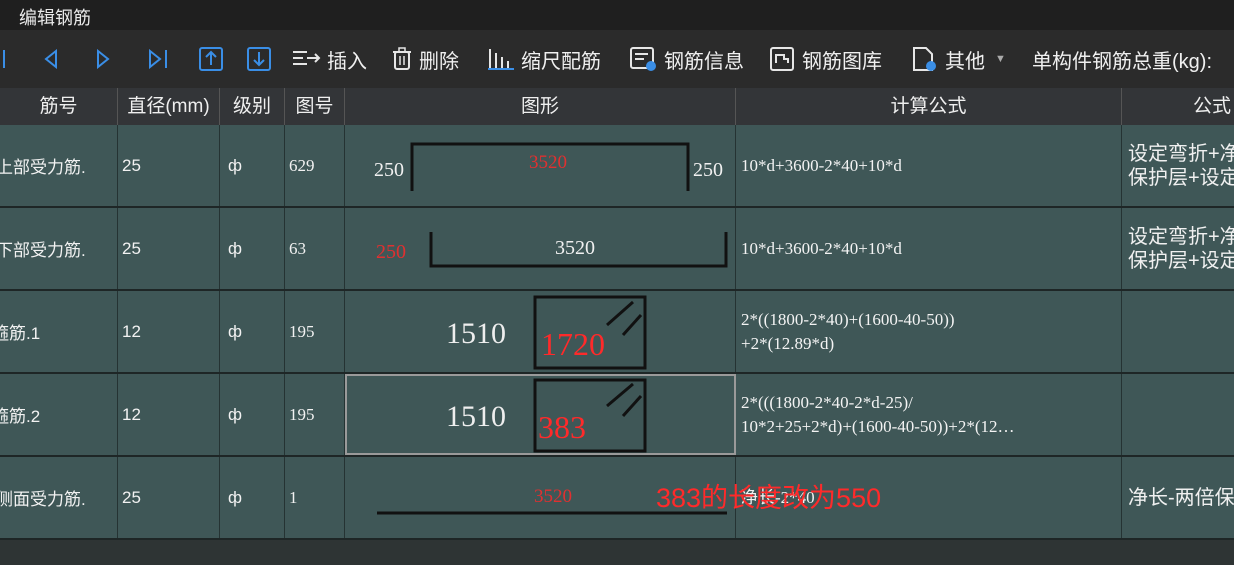  I want to click on other-dropdown: 其他 ▼, so click(958, 59).